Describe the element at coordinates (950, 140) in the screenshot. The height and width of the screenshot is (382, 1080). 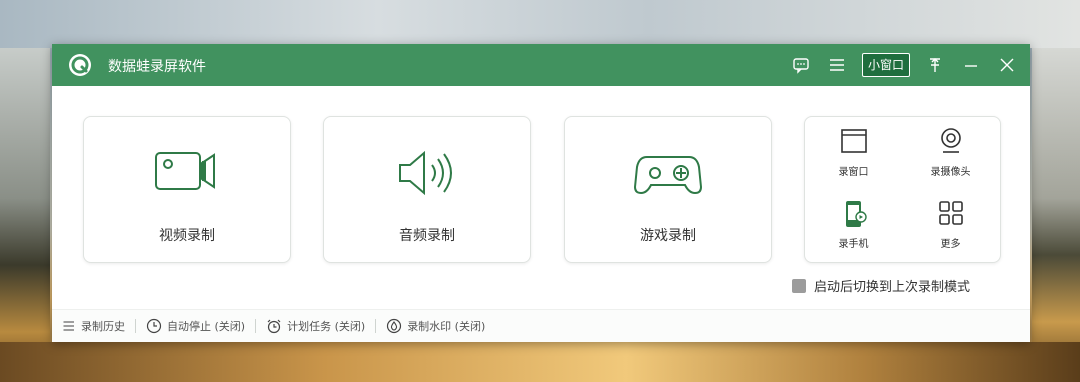
I see `webcam-icon` at that location.